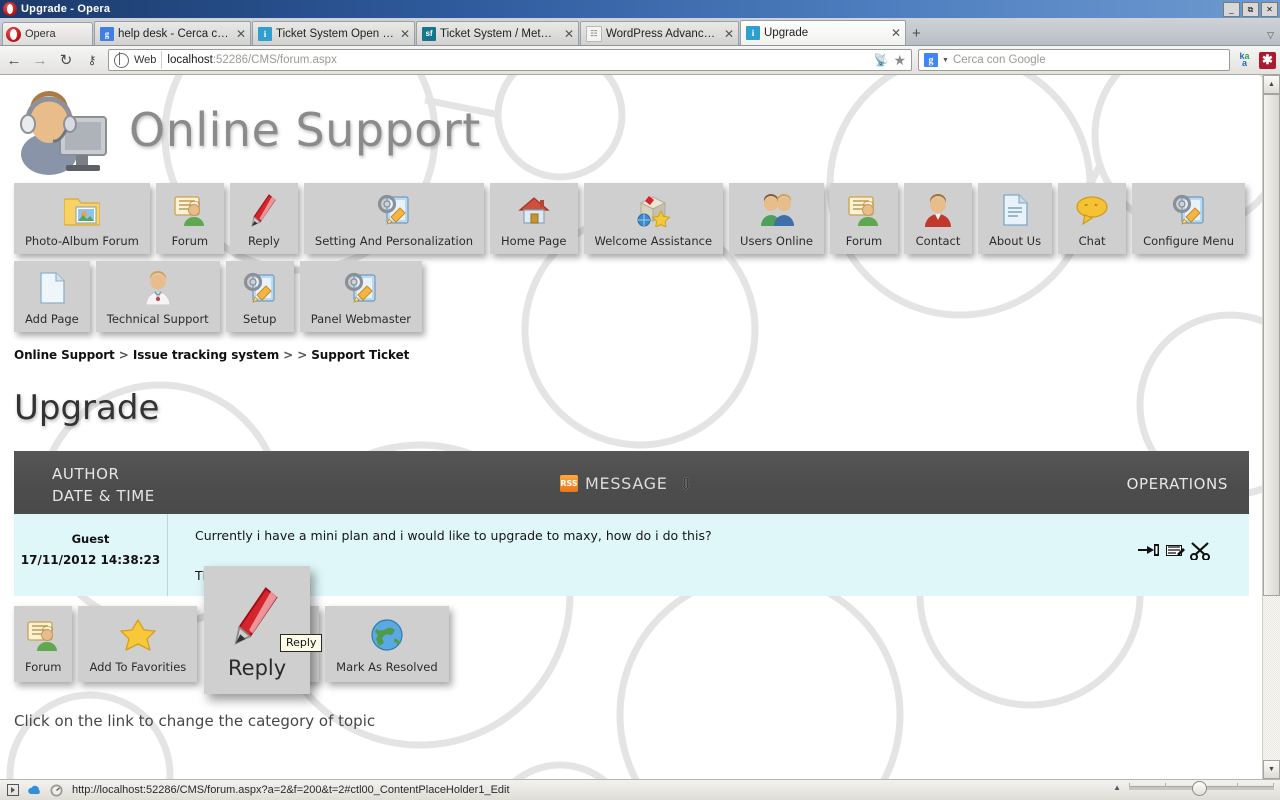  What do you see at coordinates (916, 33) in the screenshot?
I see `new-tab-button: +` at bounding box center [916, 33].